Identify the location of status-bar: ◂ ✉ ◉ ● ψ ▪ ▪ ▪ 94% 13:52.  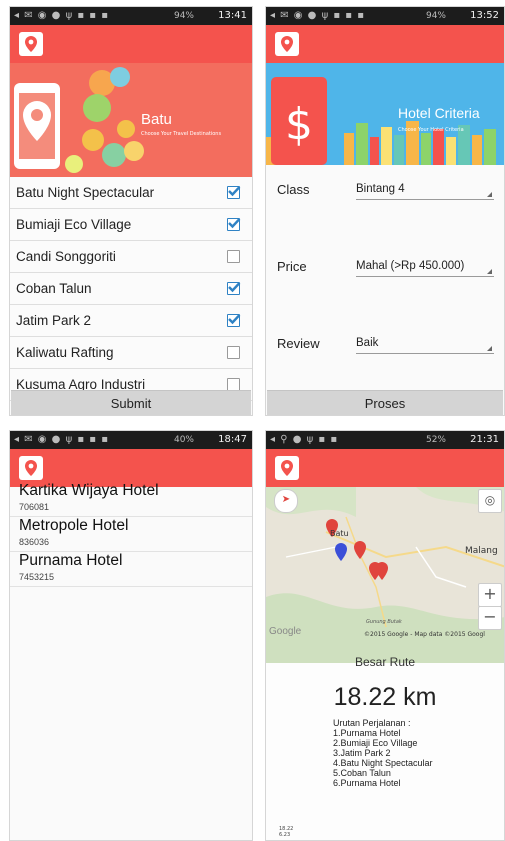
(385, 16).